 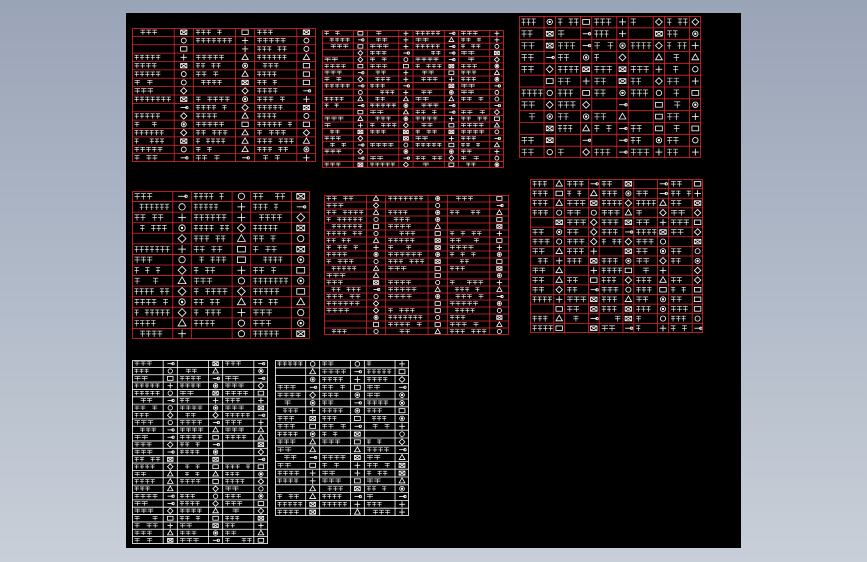 I want to click on legend-2-drawing, so click(x=413, y=99).